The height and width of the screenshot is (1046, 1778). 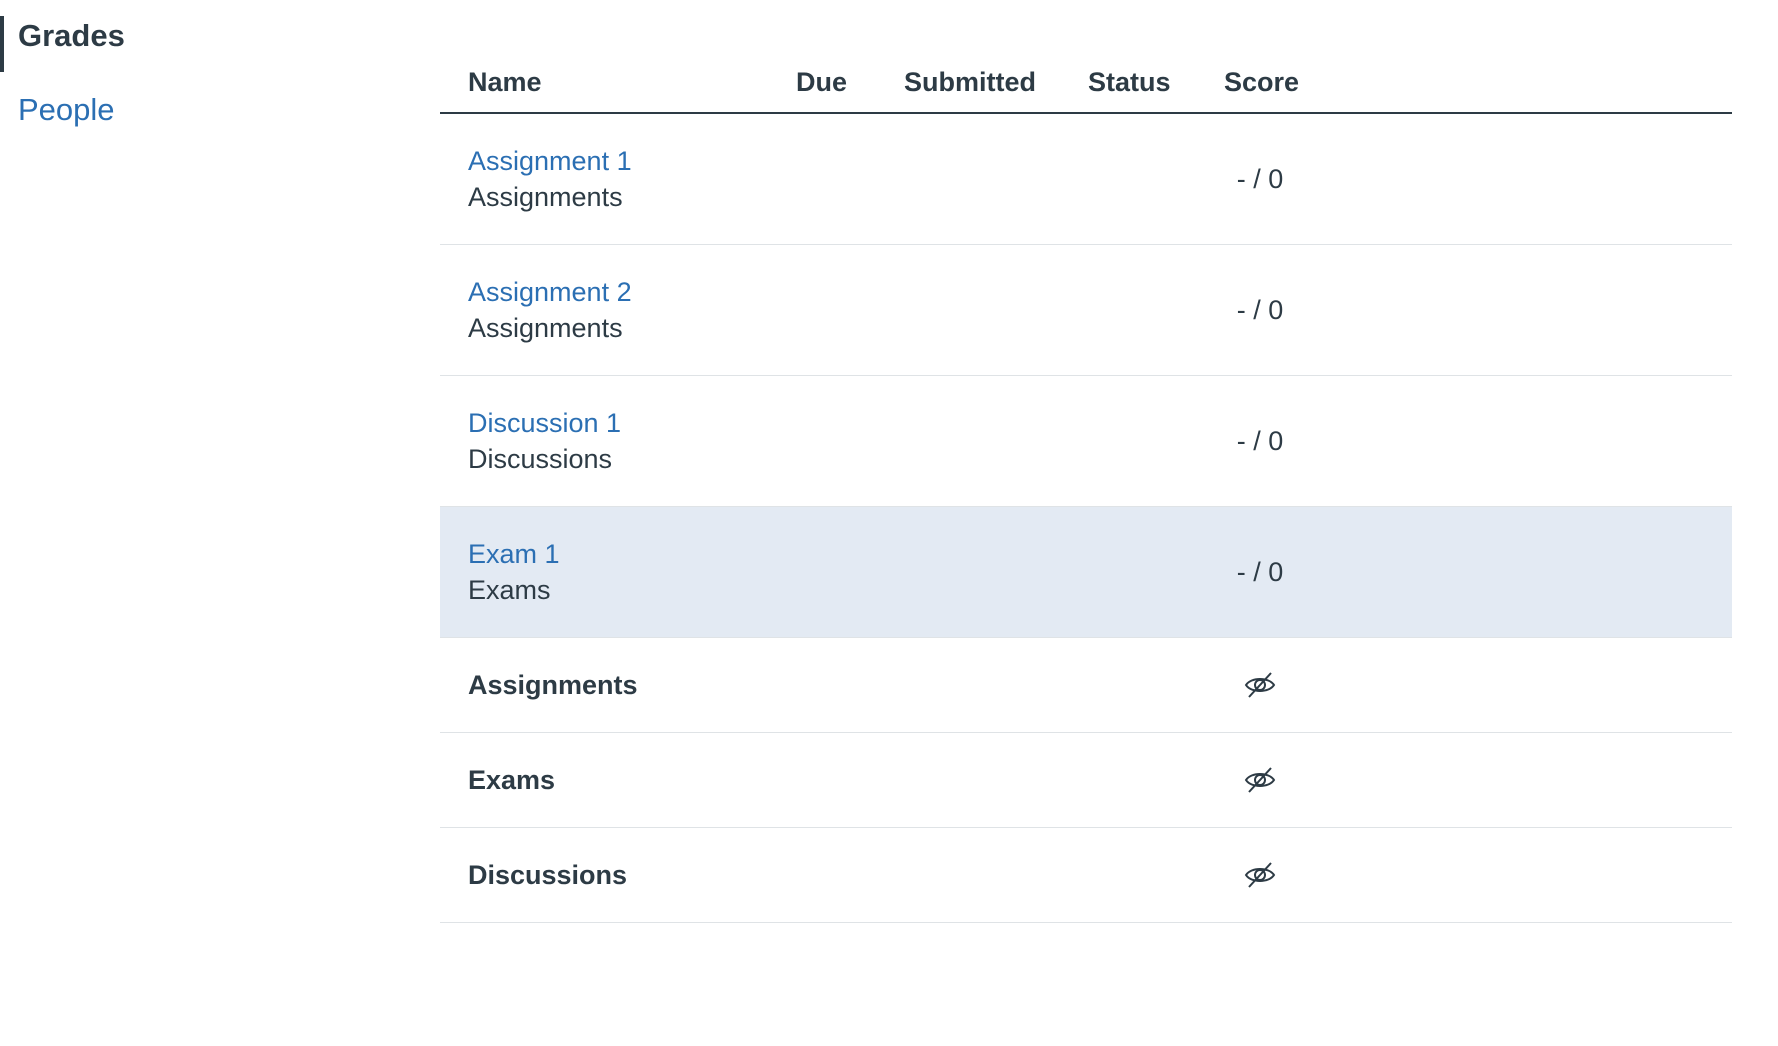 I want to click on group-title: Exams, so click(x=512, y=779).